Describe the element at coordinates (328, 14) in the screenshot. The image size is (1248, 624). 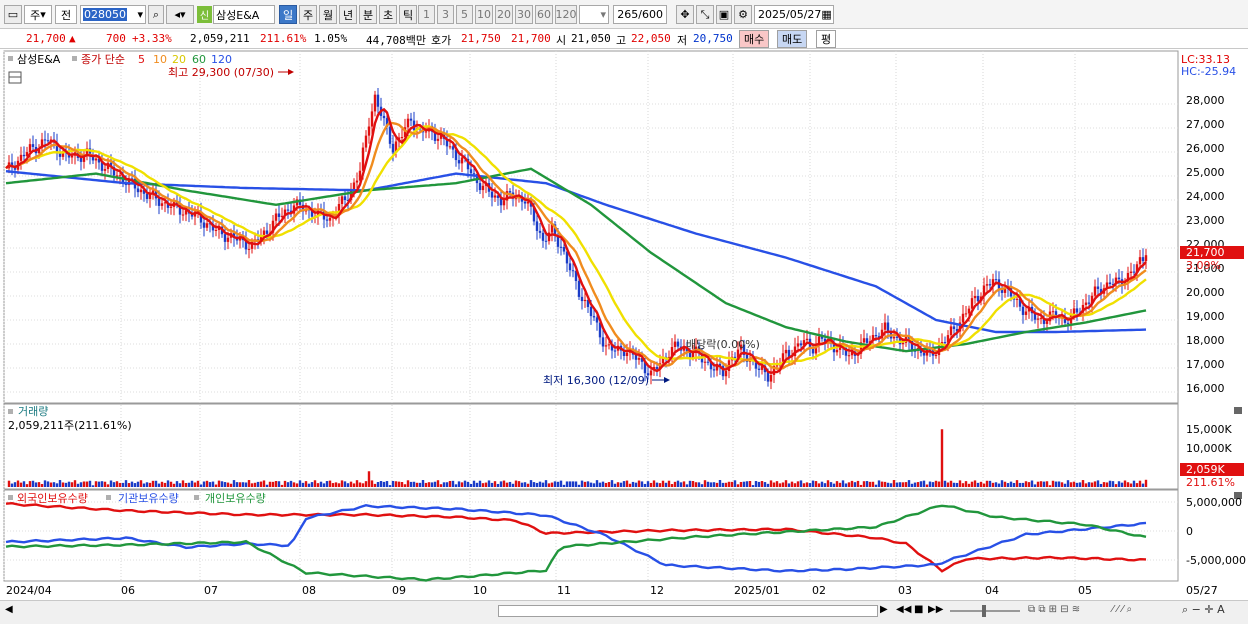
I see `period-tab-month: 월` at that location.